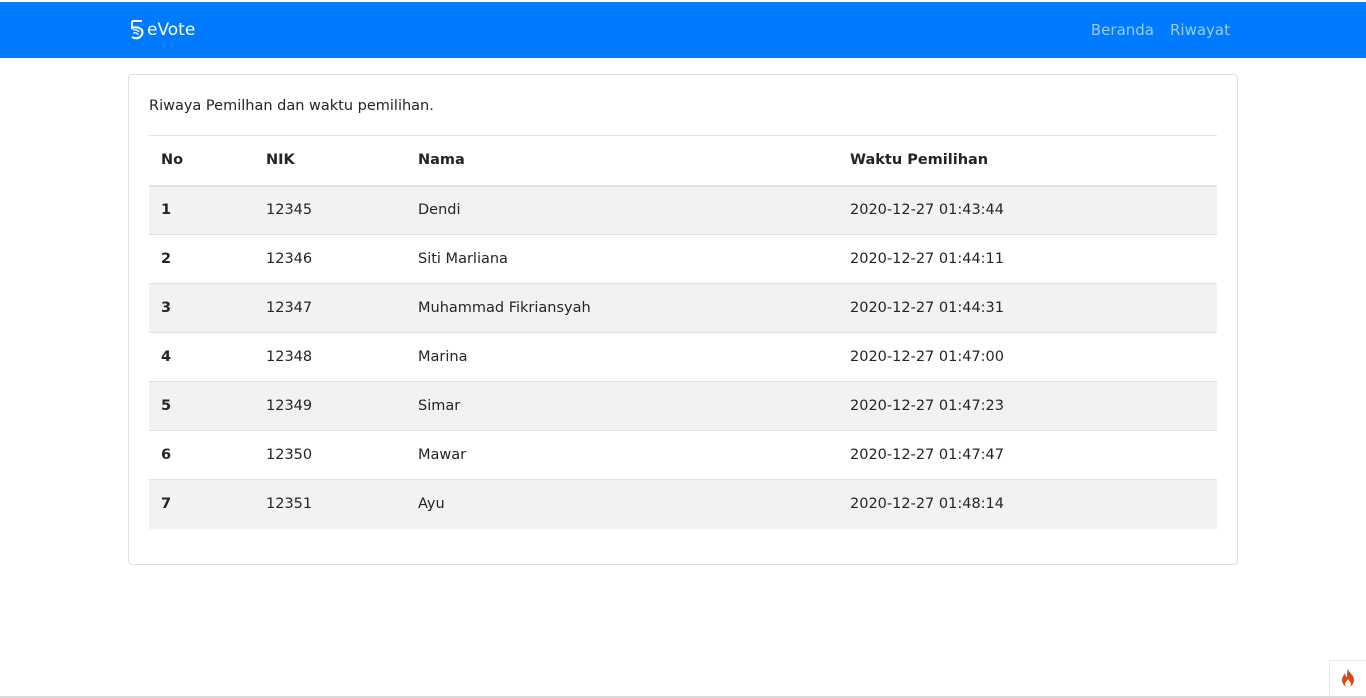 The image size is (1366, 698). Describe the element at coordinates (1027, 504) in the screenshot. I see `cell-waktu: 2020-12-27 01:48:14` at that location.